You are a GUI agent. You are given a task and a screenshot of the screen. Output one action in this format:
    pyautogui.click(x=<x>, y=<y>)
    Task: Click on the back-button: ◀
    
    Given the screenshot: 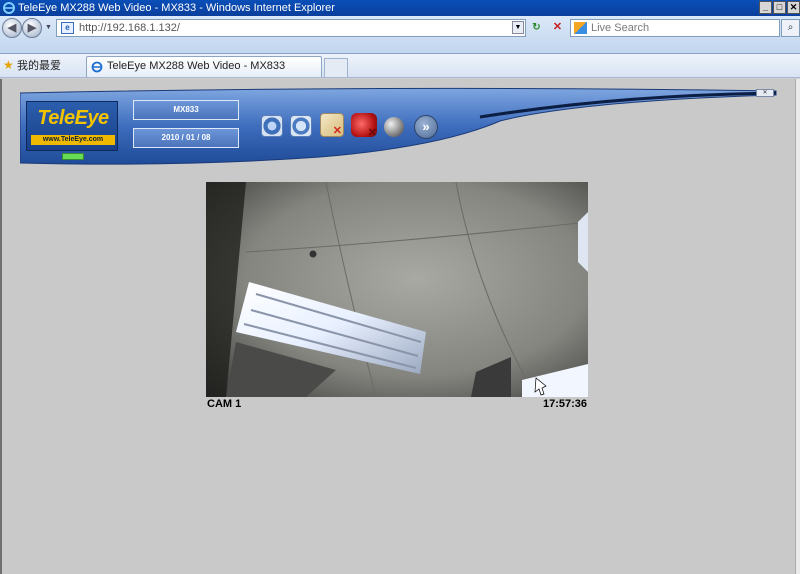 What is the action you would take?
    pyautogui.click(x=12, y=28)
    